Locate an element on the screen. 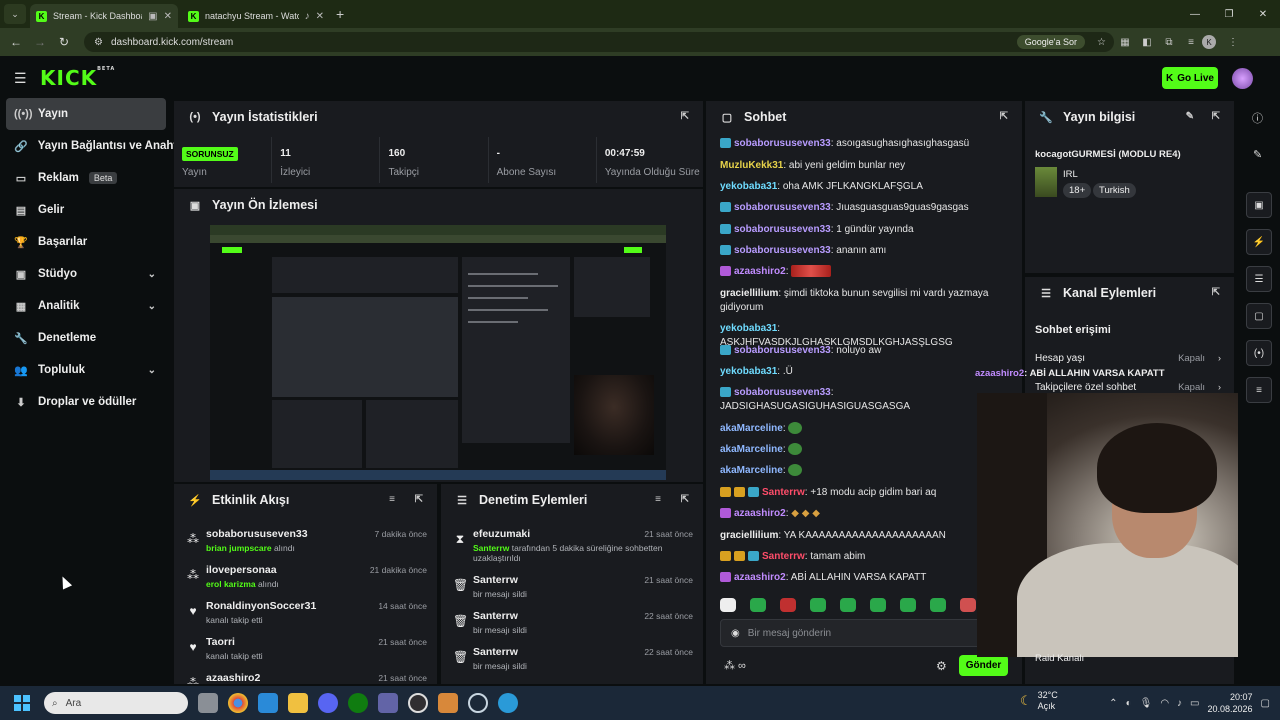  notification-icon: ▢ is located at coordinates (1265, 703).